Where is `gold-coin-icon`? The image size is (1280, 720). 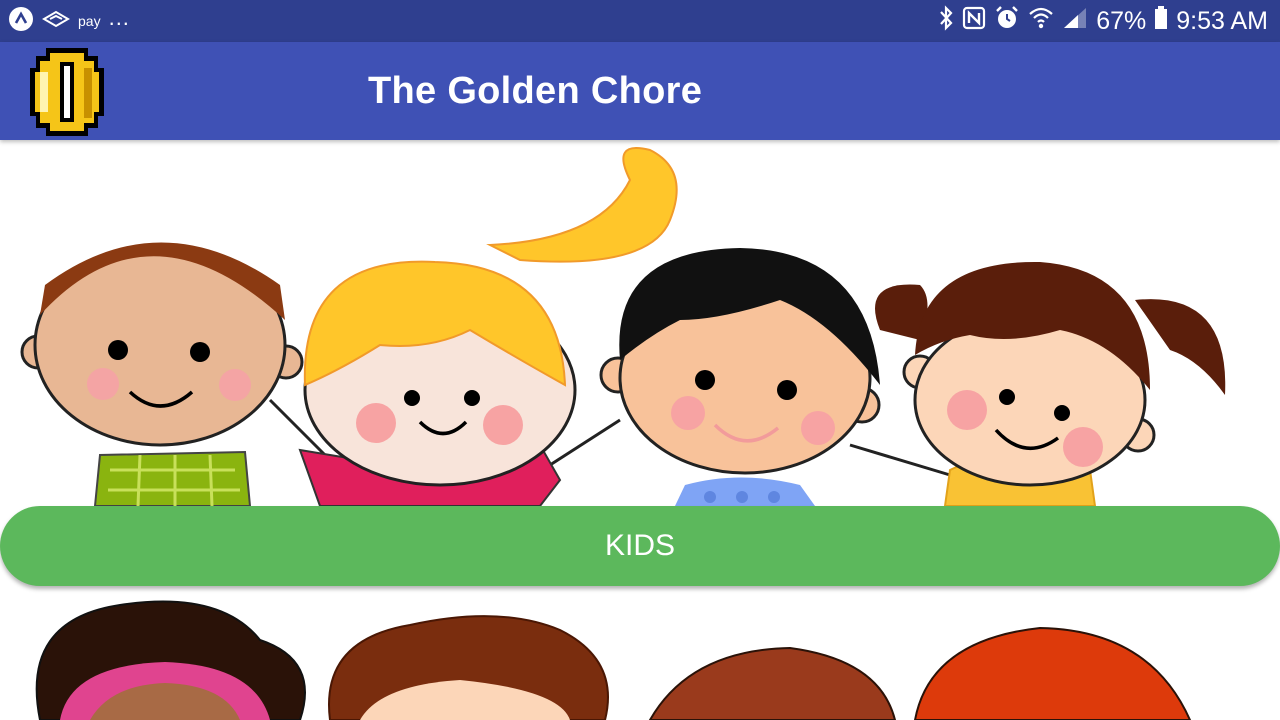
gold-coin-icon is located at coordinates (67, 94).